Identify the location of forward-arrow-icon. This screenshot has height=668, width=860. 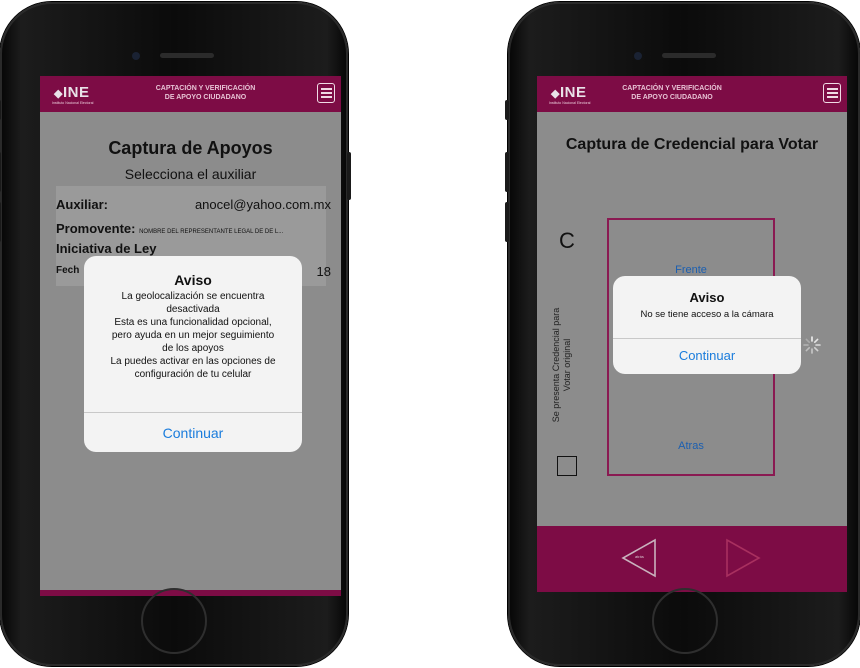
(743, 558).